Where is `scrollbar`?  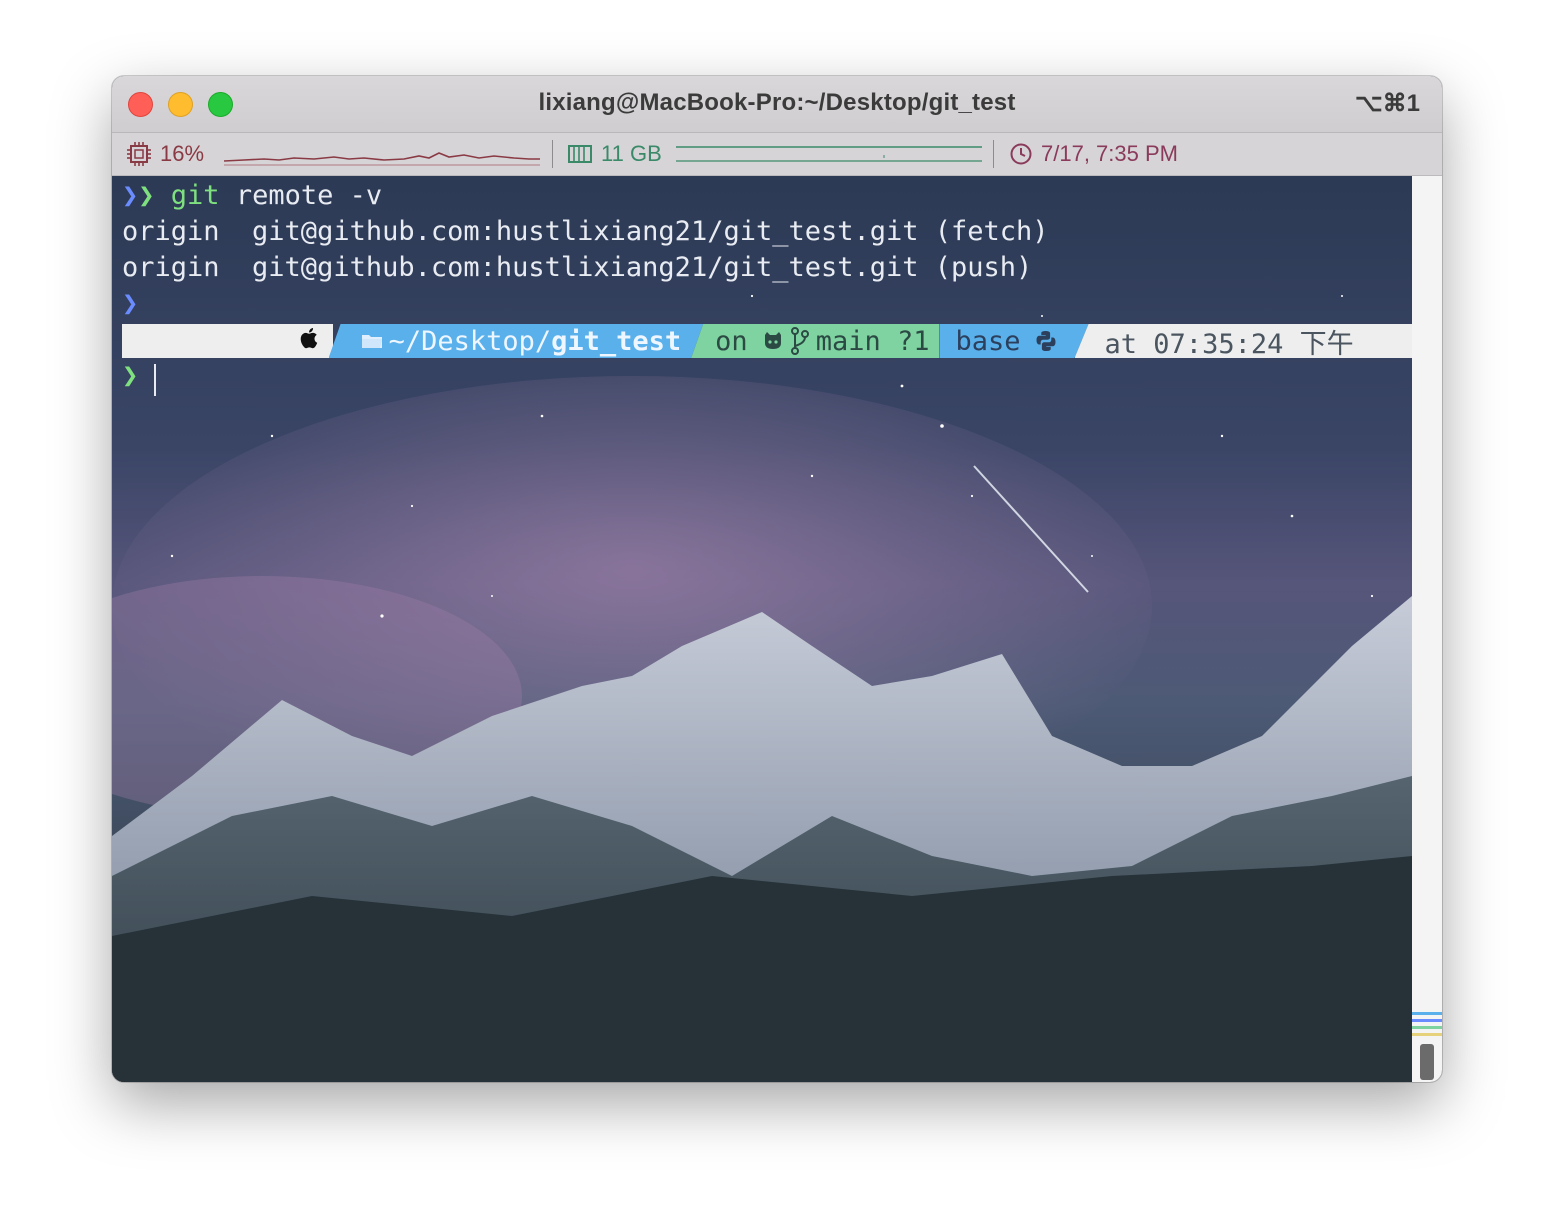 scrollbar is located at coordinates (1427, 629).